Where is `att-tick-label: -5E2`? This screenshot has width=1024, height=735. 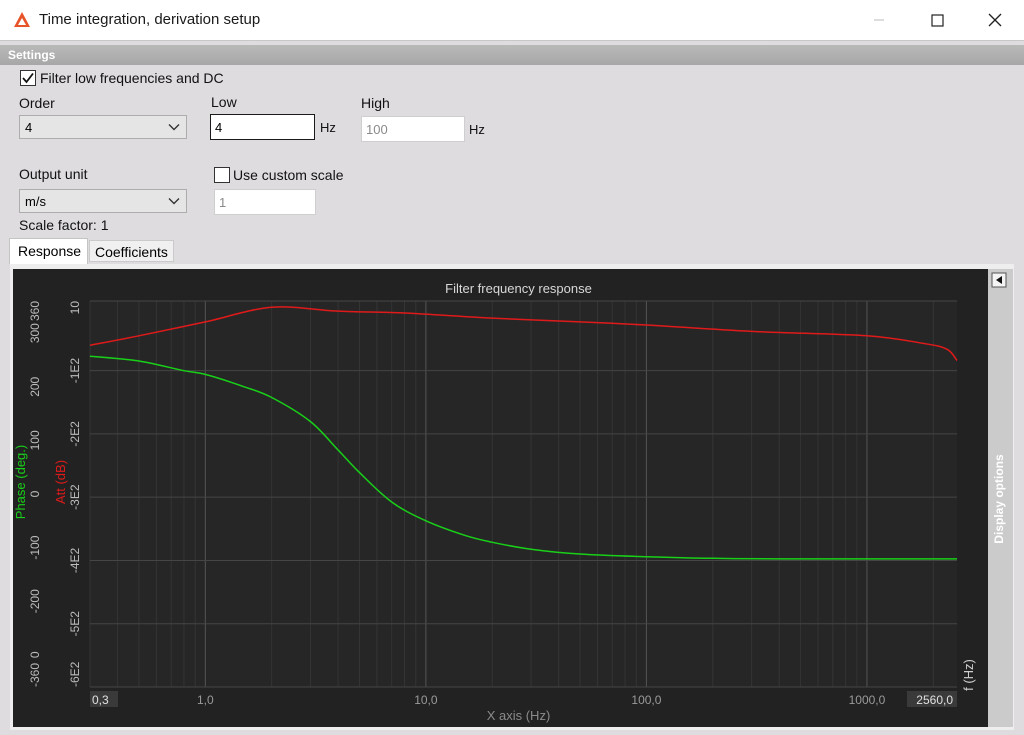
att-tick-label: -5E2 is located at coordinates (75, 624).